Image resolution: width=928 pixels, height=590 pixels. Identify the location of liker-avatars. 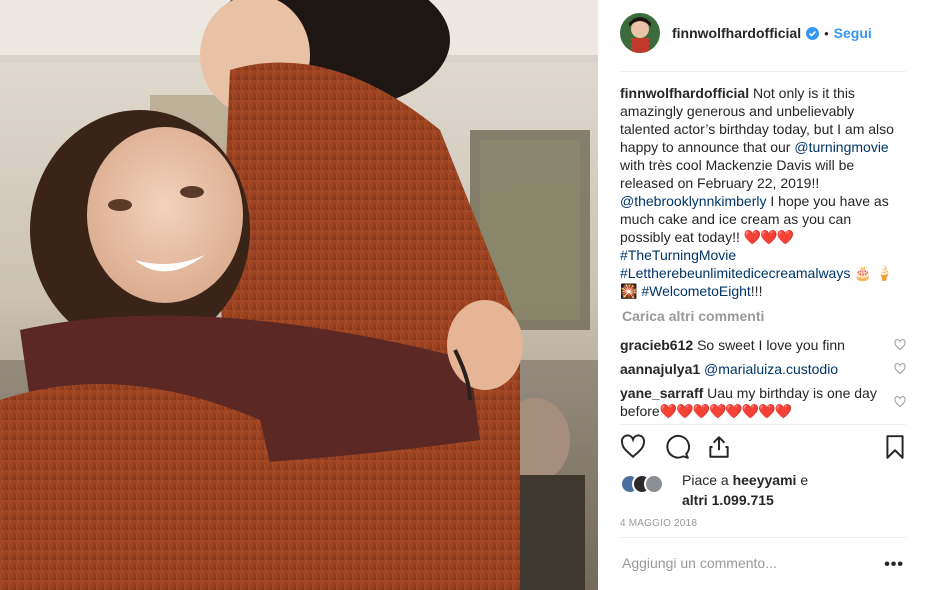
(649, 484).